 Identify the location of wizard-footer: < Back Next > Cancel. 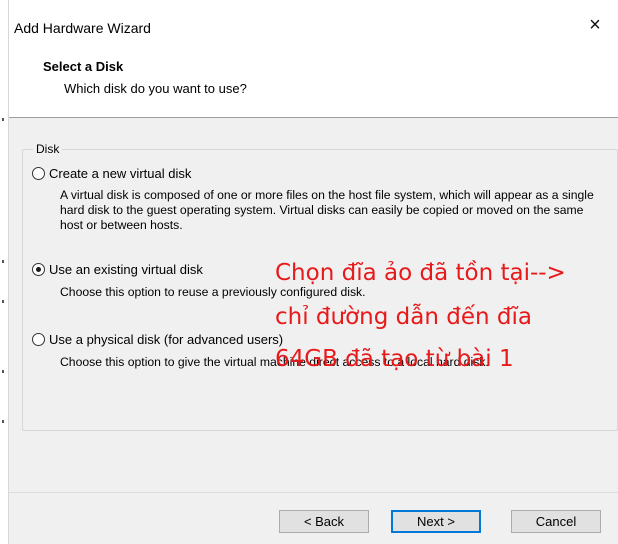
(313, 518).